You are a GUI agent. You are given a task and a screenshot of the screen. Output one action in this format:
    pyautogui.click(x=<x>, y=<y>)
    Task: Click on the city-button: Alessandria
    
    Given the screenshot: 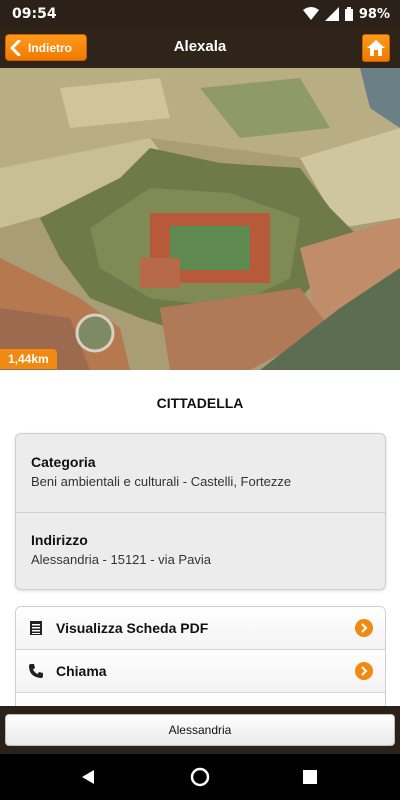 What is the action you would take?
    pyautogui.click(x=200, y=730)
    